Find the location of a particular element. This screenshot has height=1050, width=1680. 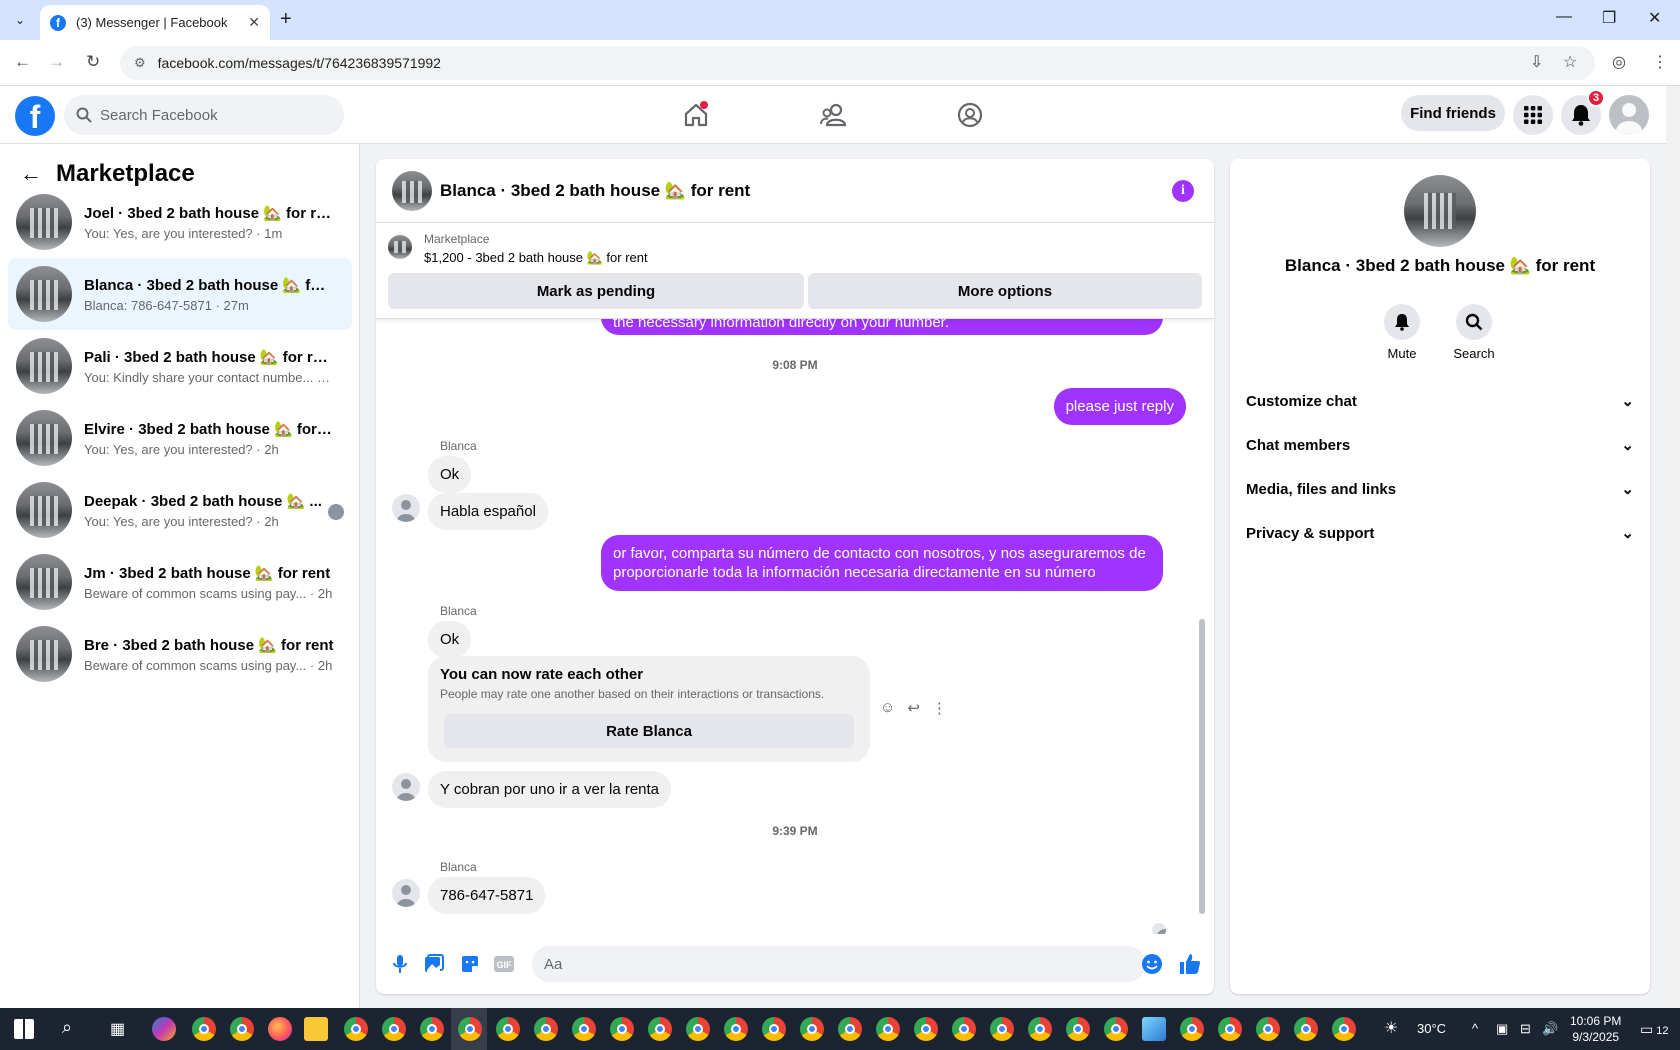

install-app-icon: ⇩ is located at coordinates (1536, 62).